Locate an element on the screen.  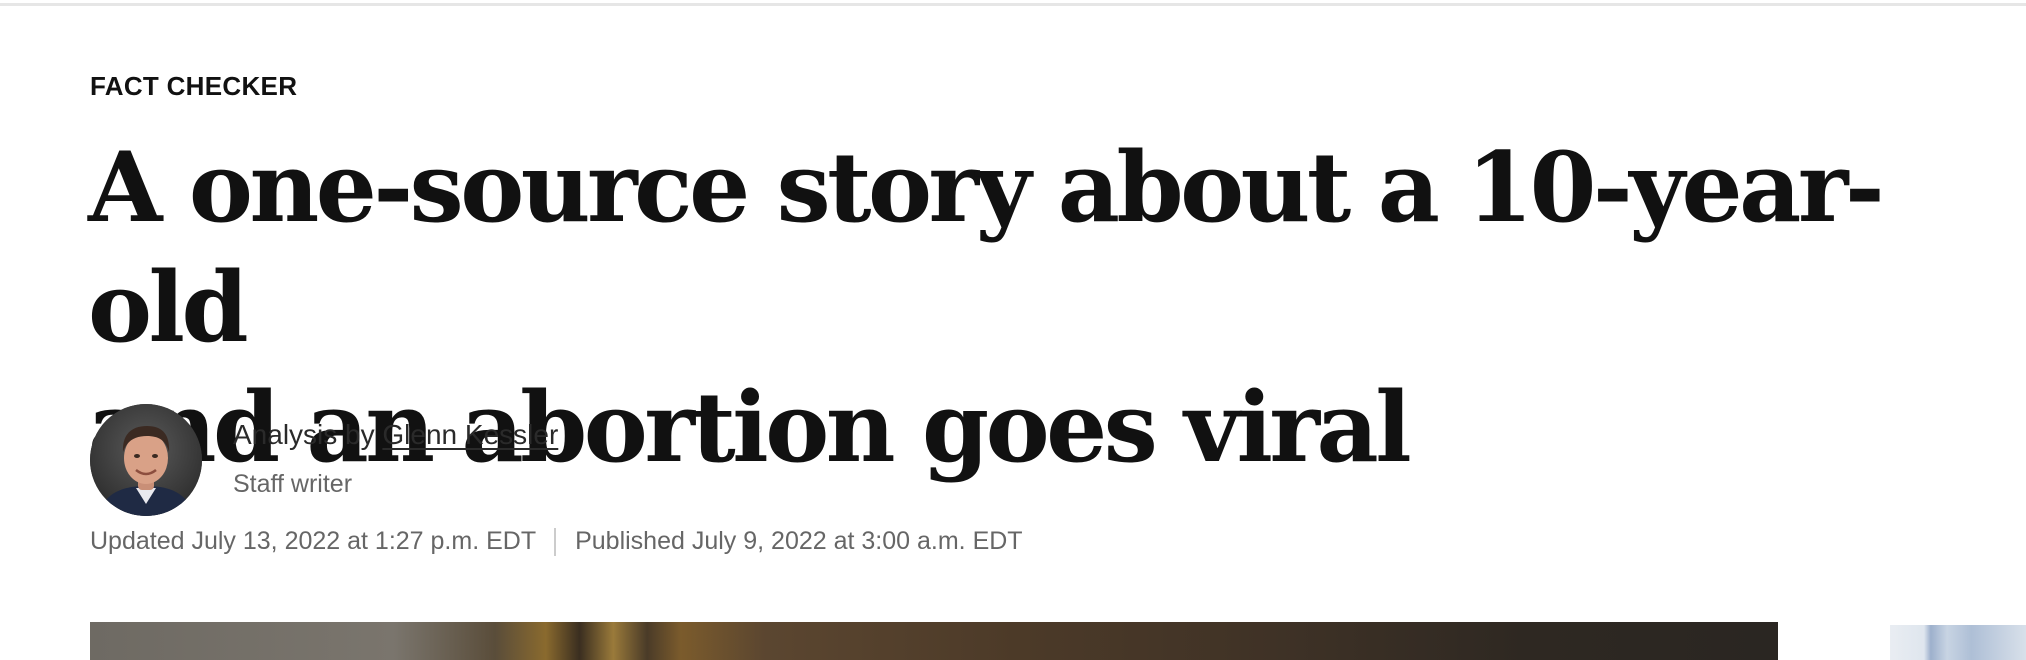
section-kicker-link: FACT CHECKER is located at coordinates (193, 86).